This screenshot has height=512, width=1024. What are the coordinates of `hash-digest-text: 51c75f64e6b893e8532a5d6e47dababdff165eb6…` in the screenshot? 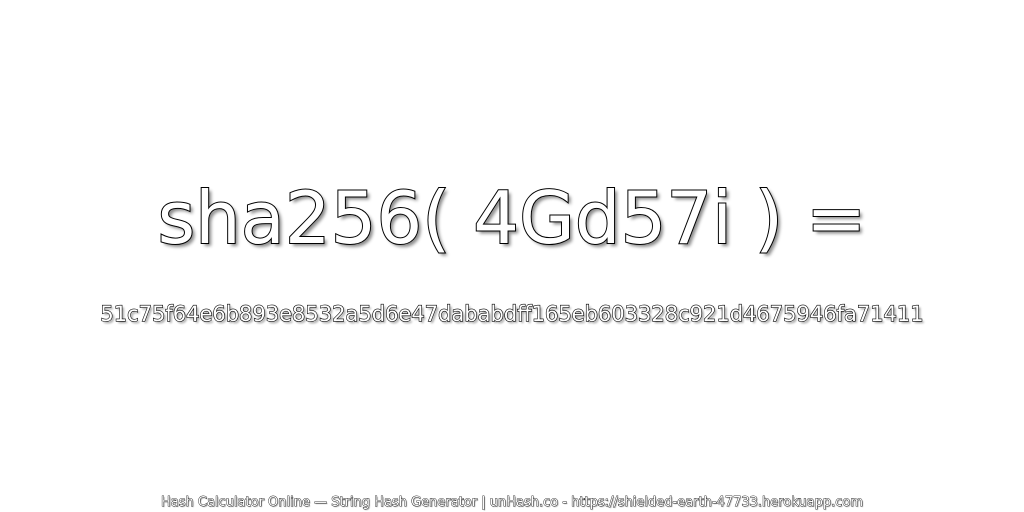 It's located at (512, 313).